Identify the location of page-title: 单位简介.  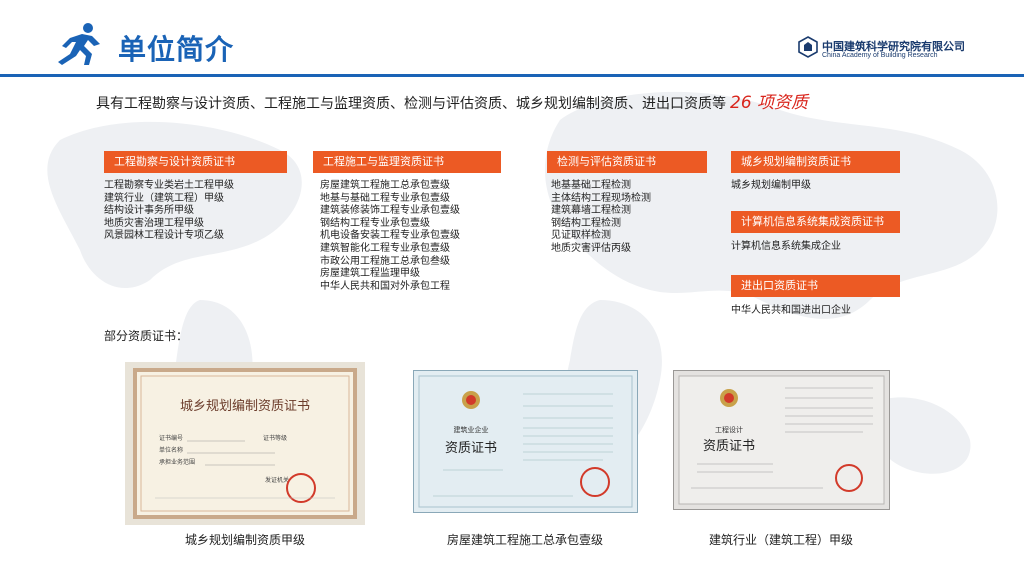
(176, 49).